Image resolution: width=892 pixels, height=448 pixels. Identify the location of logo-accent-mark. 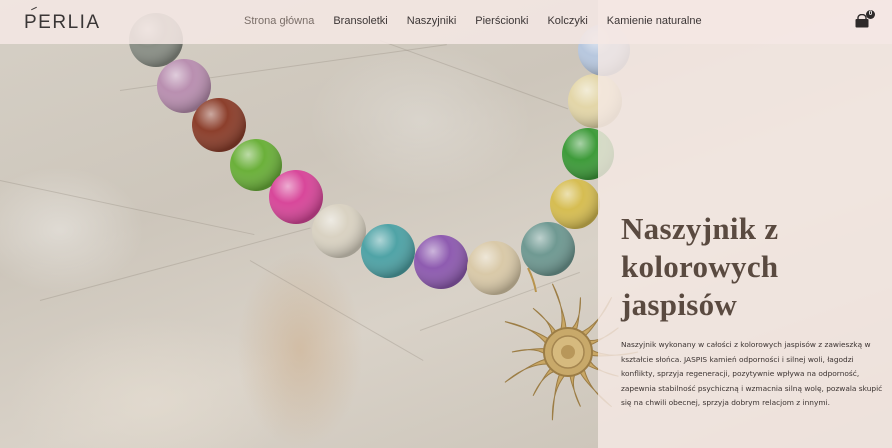
(34, 8).